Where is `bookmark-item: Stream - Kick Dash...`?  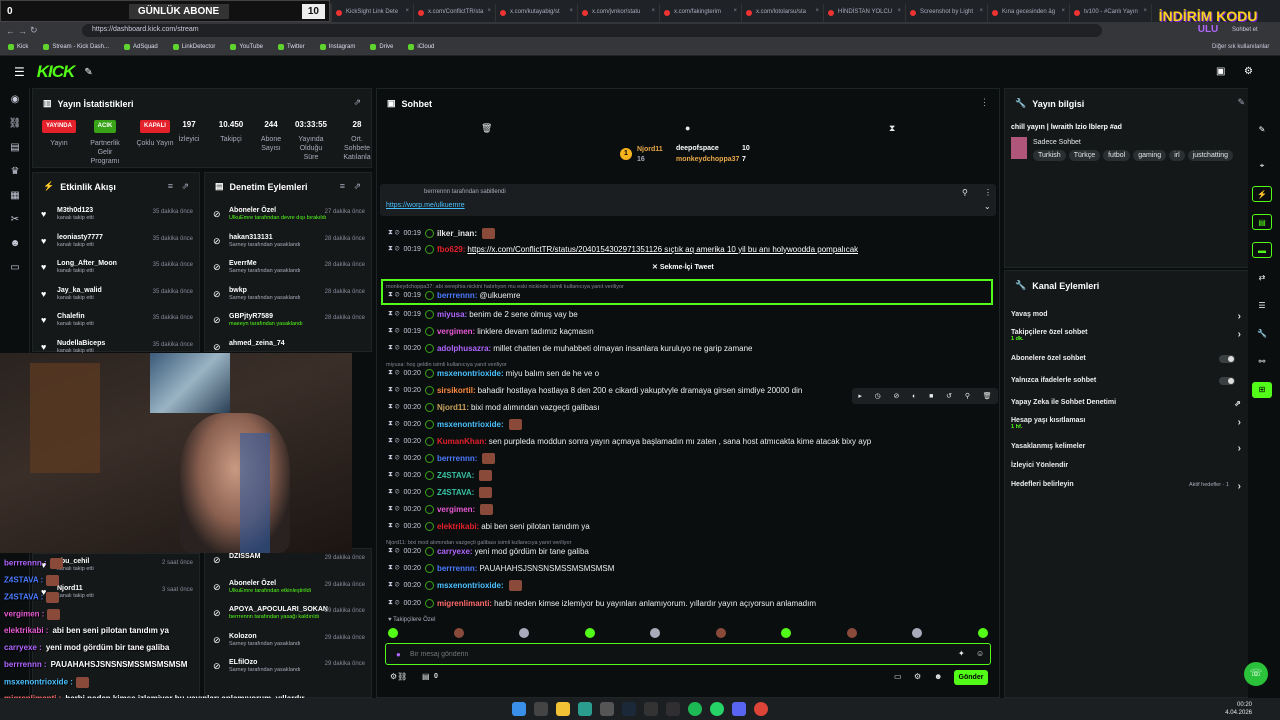 bookmark-item: Stream - Kick Dash... is located at coordinates (76, 47).